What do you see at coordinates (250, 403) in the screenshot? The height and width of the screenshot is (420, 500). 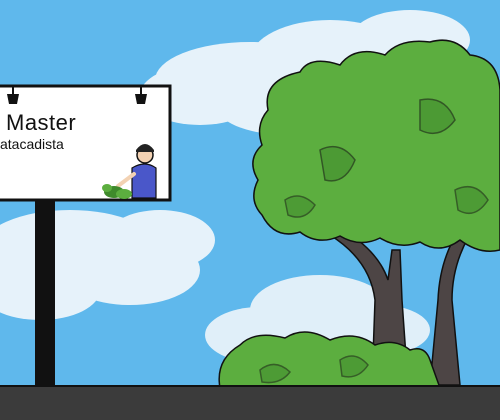 I see `ground` at bounding box center [250, 403].